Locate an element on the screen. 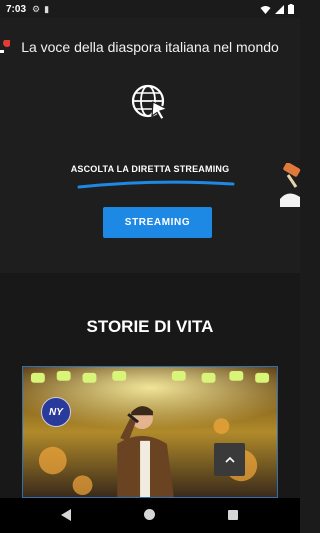  story-badge-label: NY is located at coordinates (56, 412).